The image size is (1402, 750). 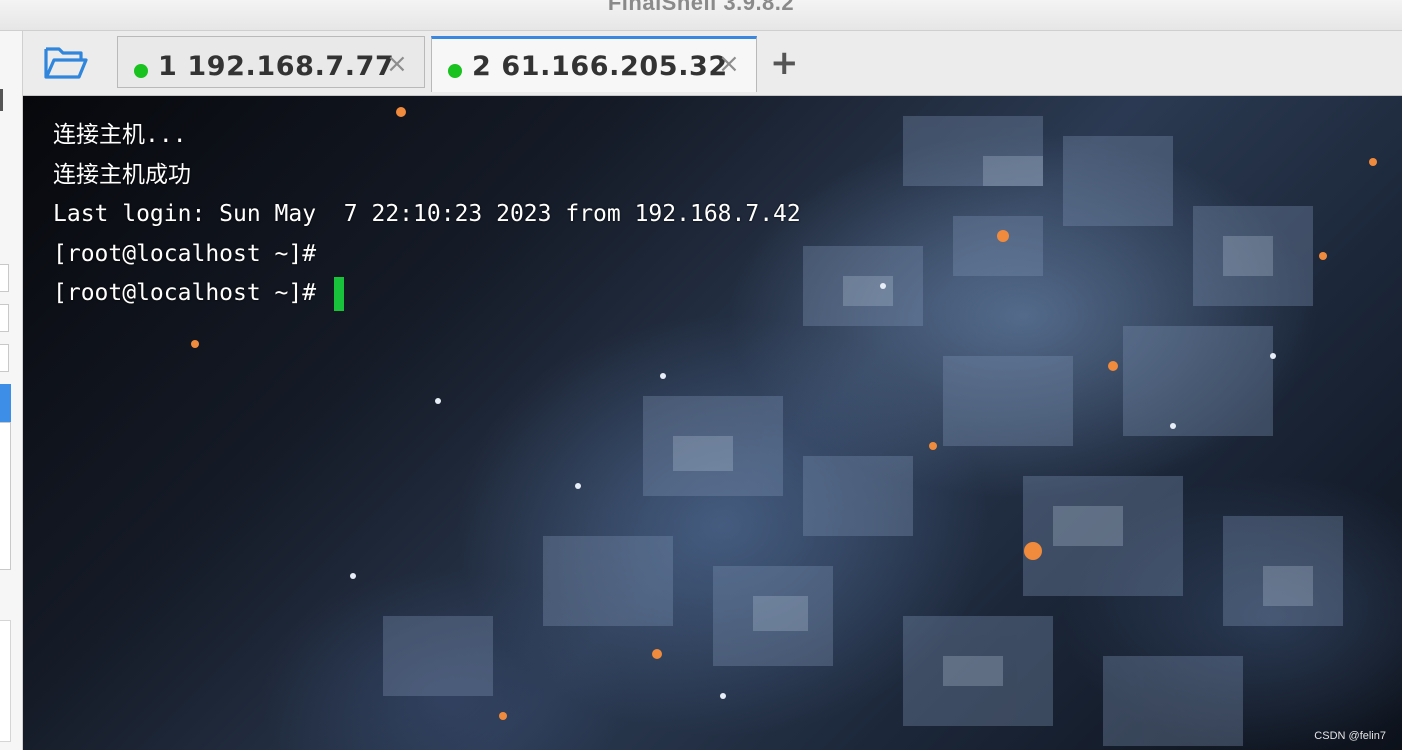 I want to click on tab-label: 1 192.168.7.77, so click(x=276, y=66).